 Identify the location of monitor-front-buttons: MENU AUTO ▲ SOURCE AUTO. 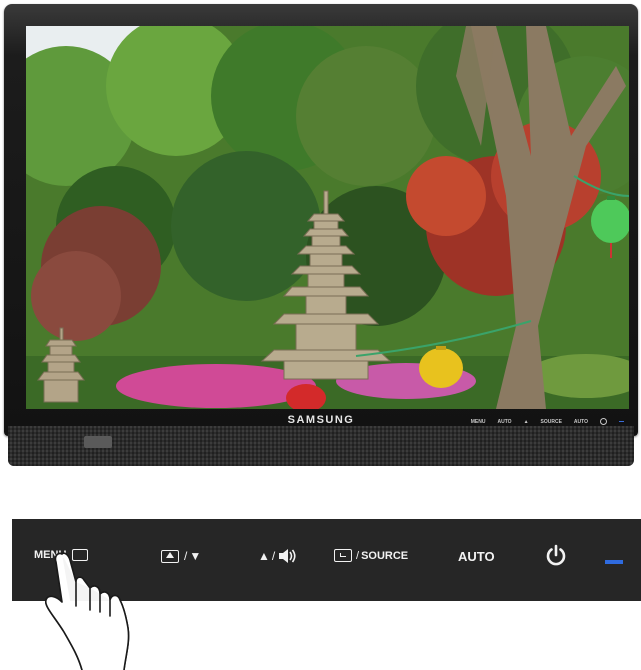
(547, 421).